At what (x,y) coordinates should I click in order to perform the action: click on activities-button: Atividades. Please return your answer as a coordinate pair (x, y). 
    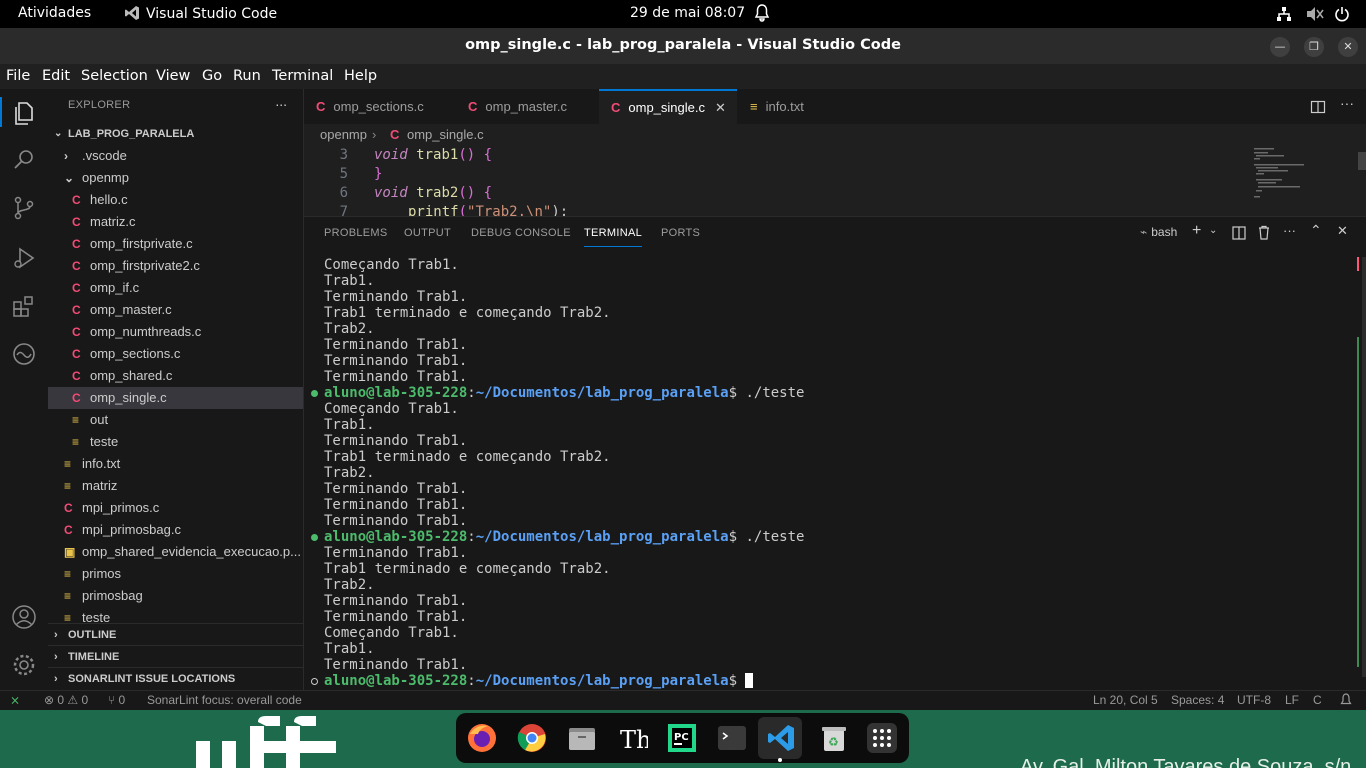
    Looking at the image, I should click on (54, 13).